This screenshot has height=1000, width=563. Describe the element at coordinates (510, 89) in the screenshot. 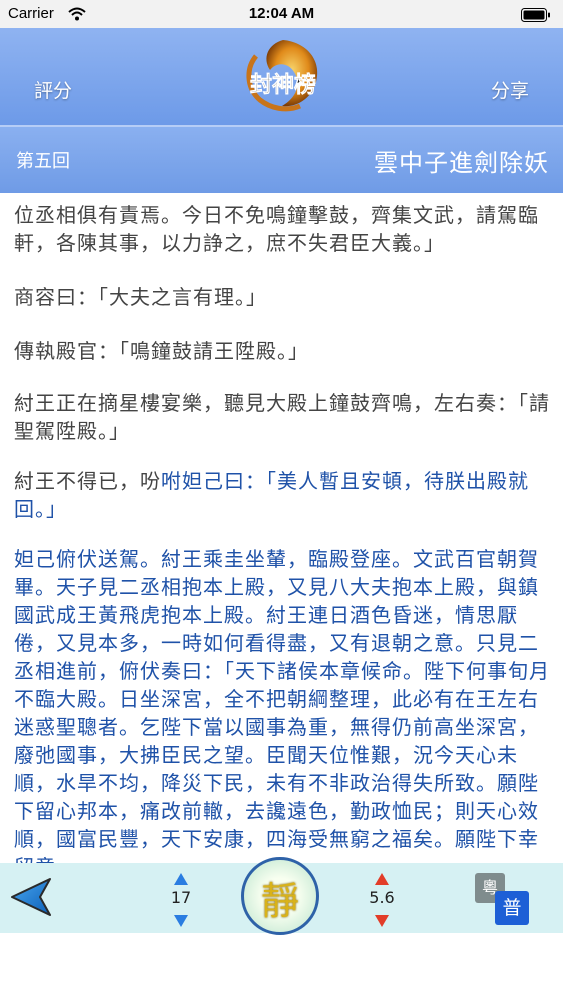

I see `share-button: 分享` at that location.